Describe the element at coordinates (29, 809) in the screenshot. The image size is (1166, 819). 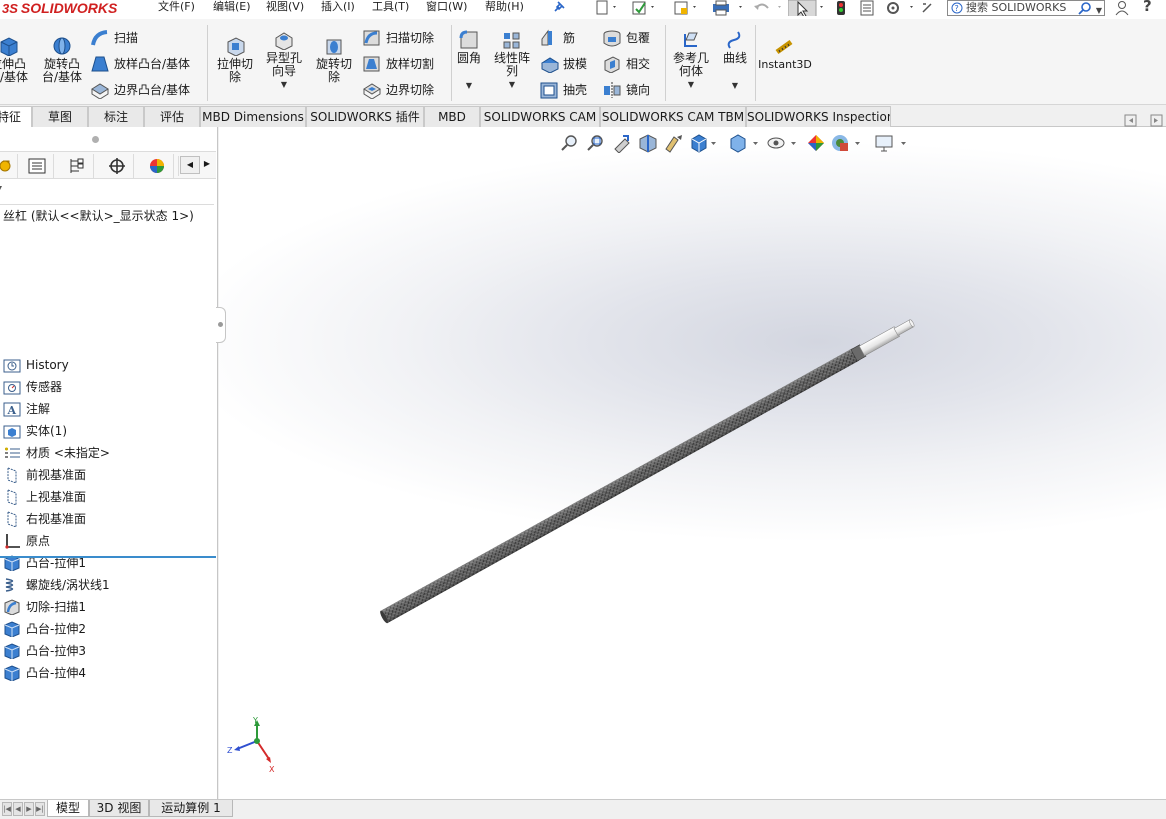
I see `next-tab-button: ▶` at that location.